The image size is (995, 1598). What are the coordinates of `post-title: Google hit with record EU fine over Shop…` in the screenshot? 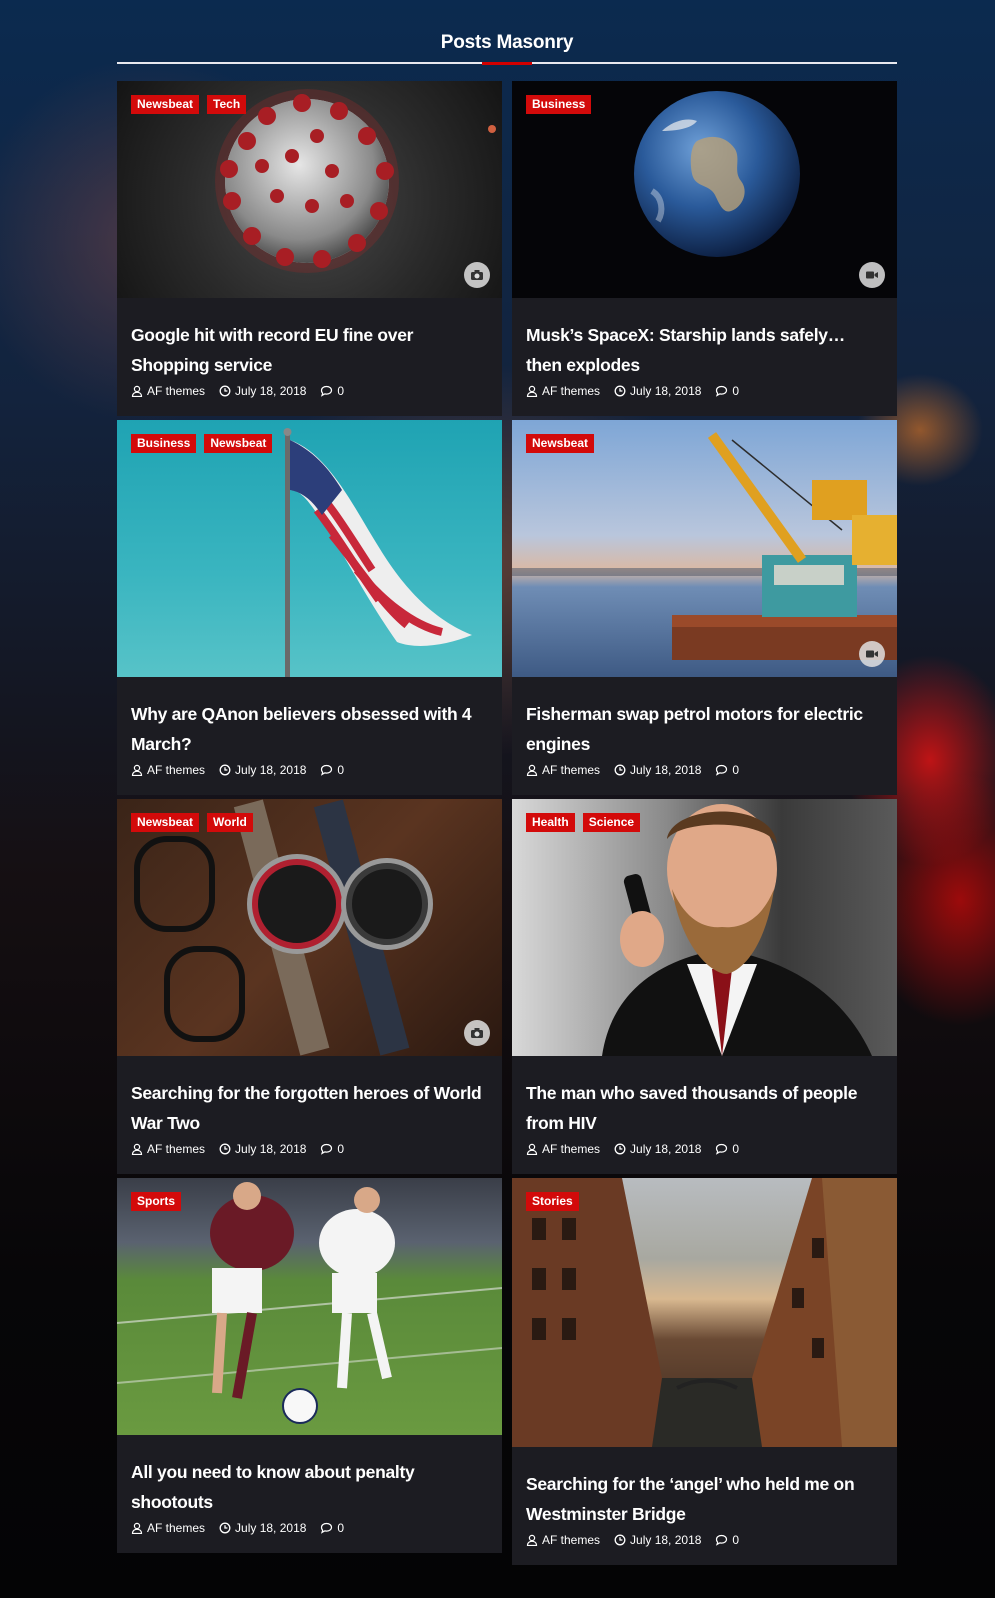 It's located at (309, 350).